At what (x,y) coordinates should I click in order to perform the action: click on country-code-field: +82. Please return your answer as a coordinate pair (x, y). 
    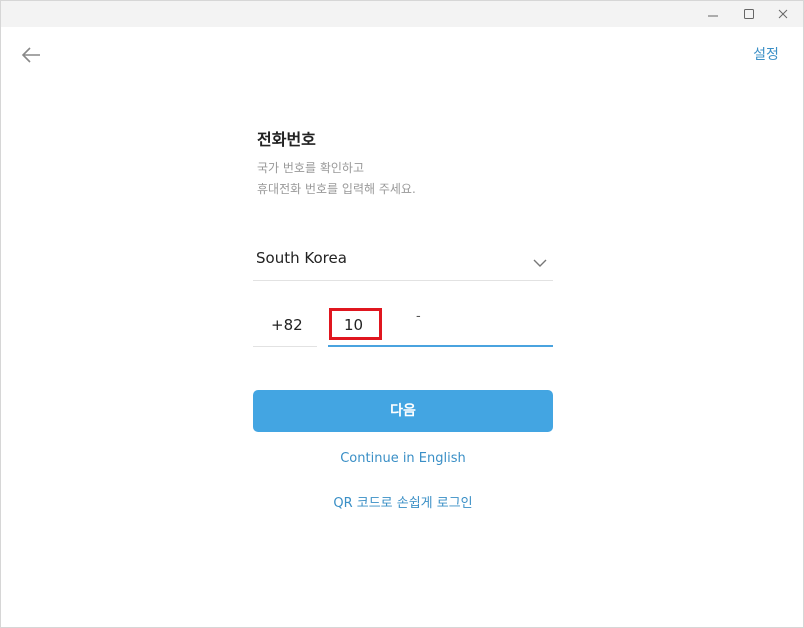
    Looking at the image, I should click on (285, 327).